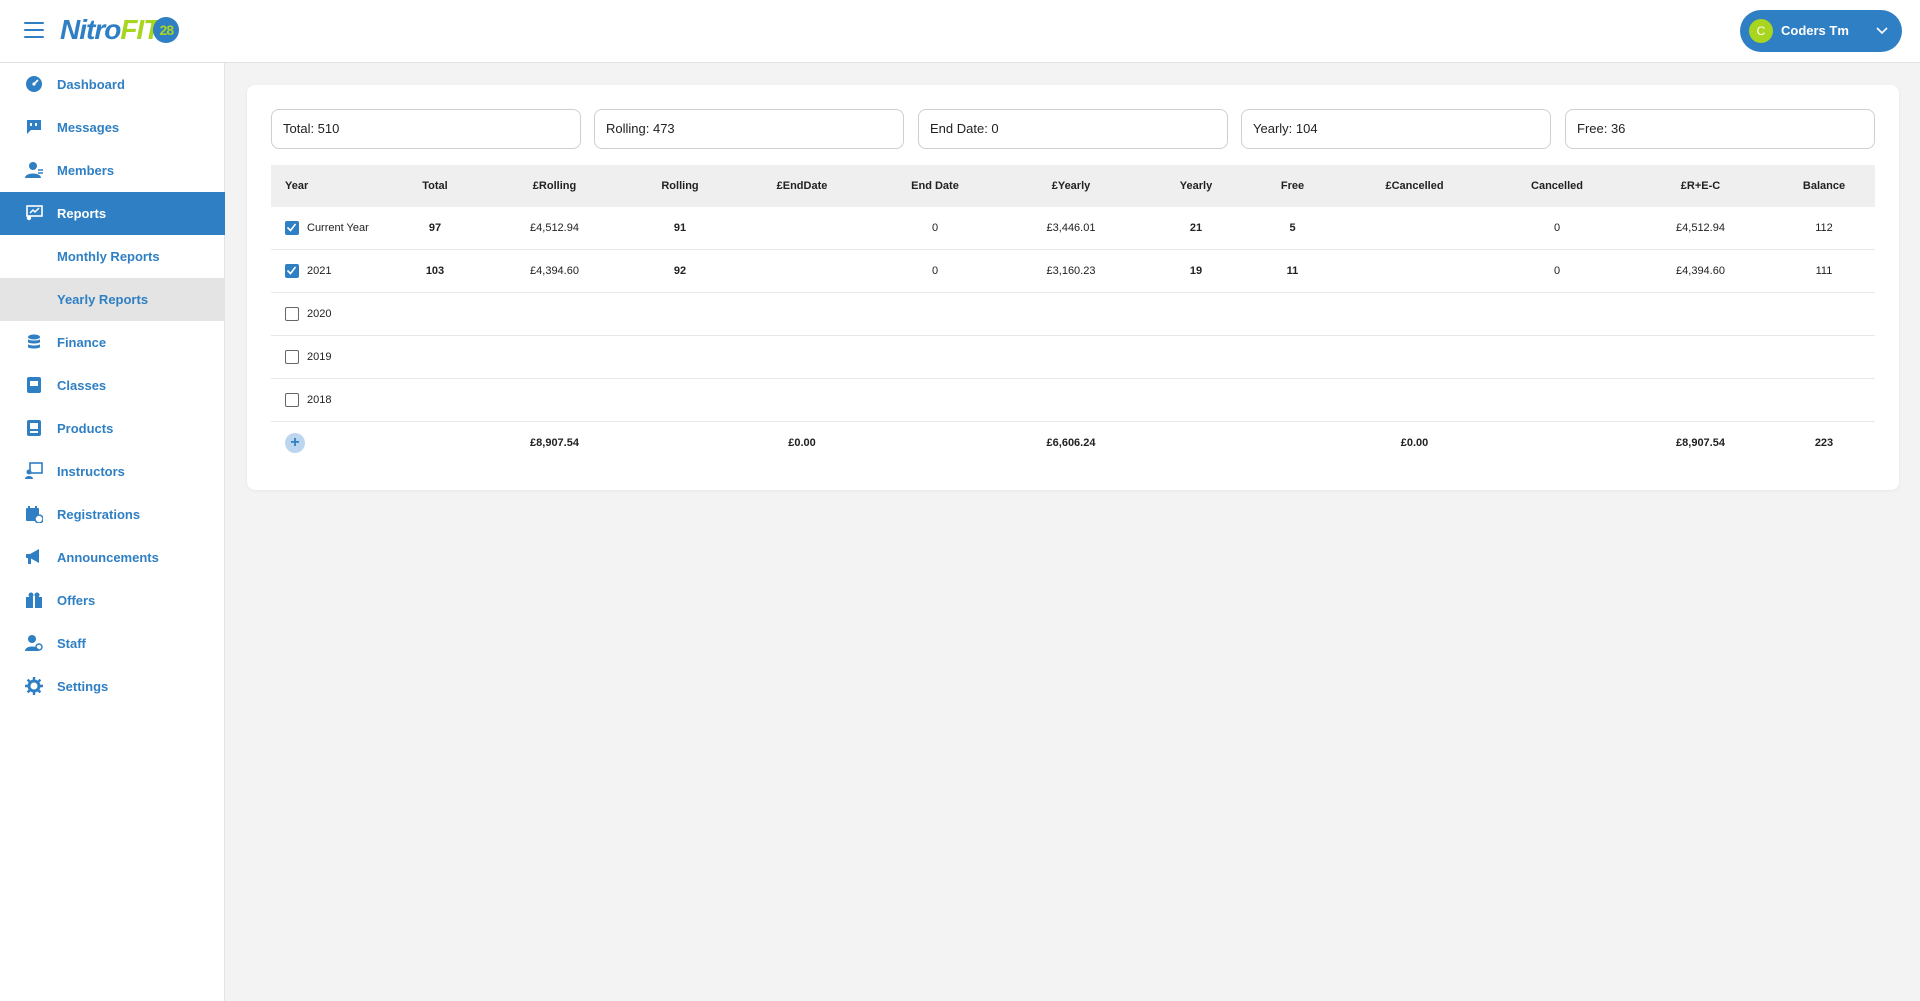  I want to click on sidebar-item-yearly-reports: Yearly Reports, so click(112, 299).